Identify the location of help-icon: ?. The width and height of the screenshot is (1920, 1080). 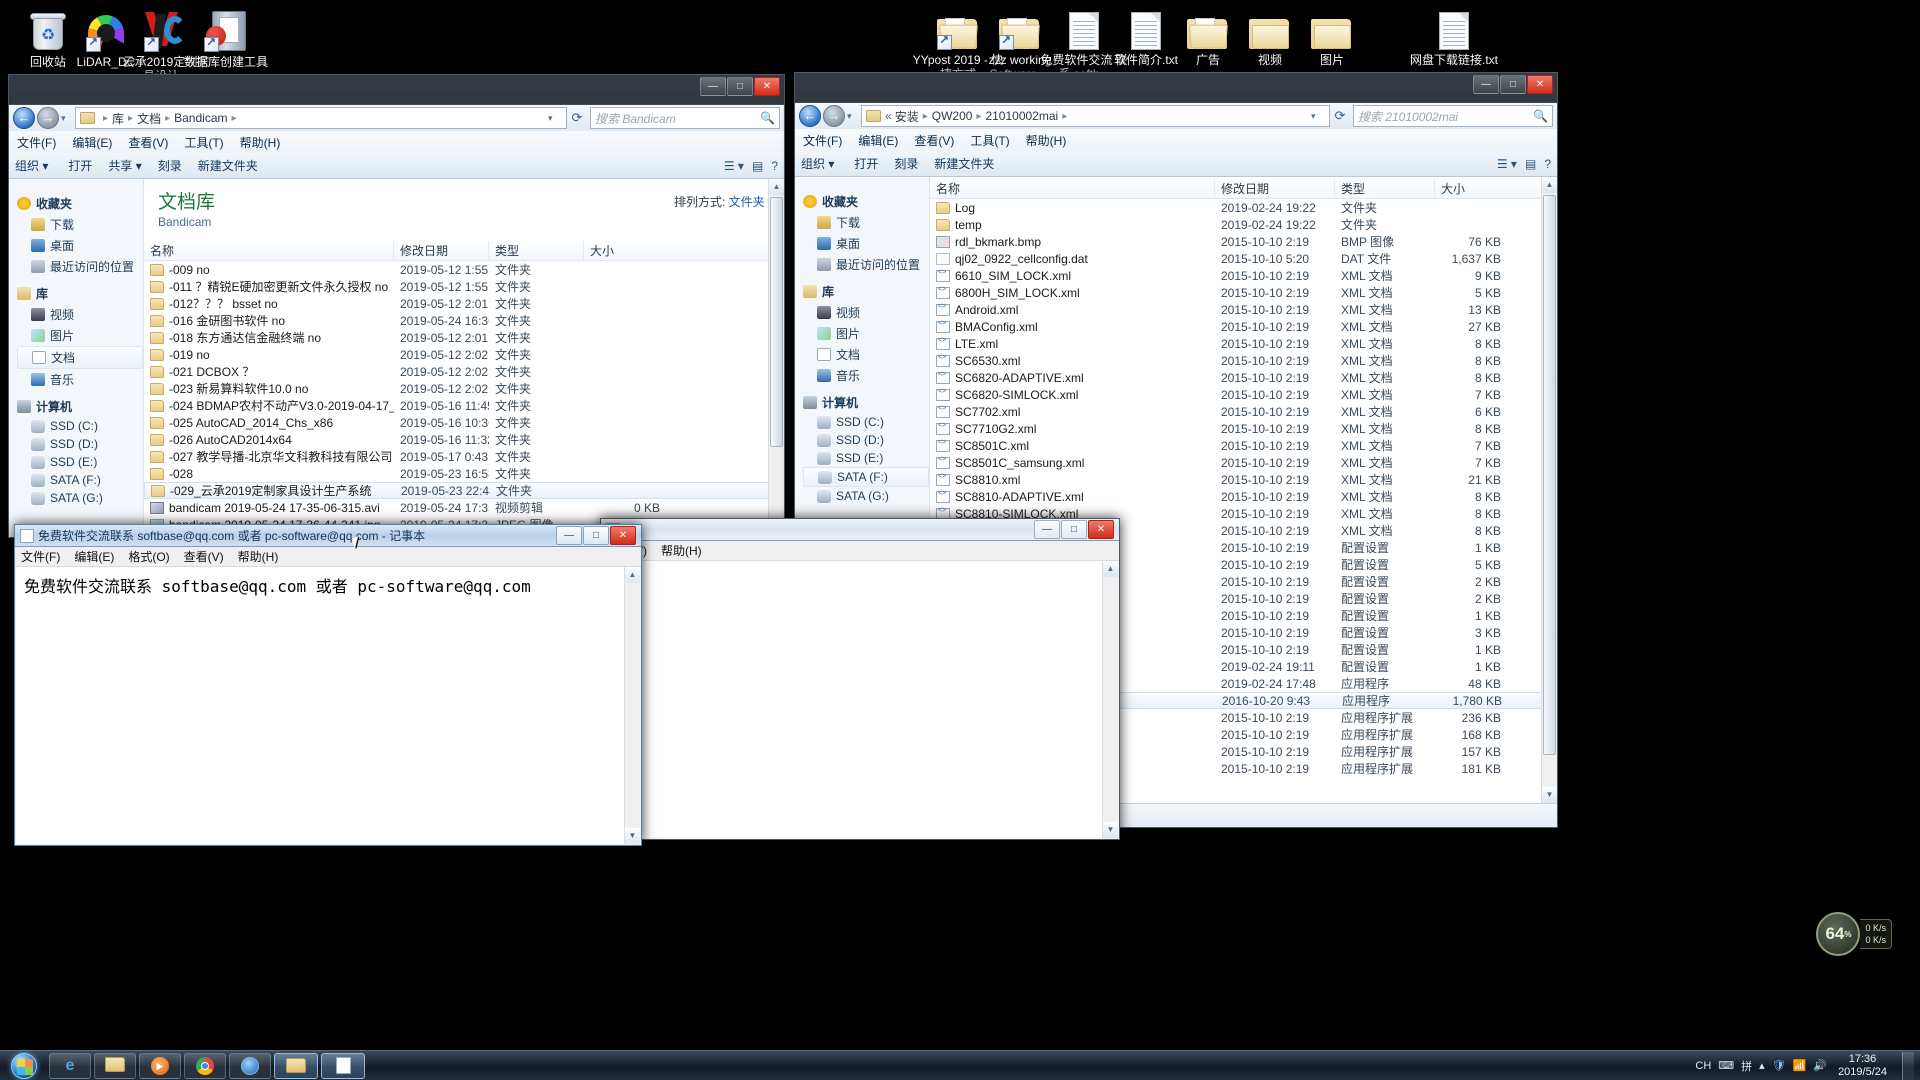
(1547, 164).